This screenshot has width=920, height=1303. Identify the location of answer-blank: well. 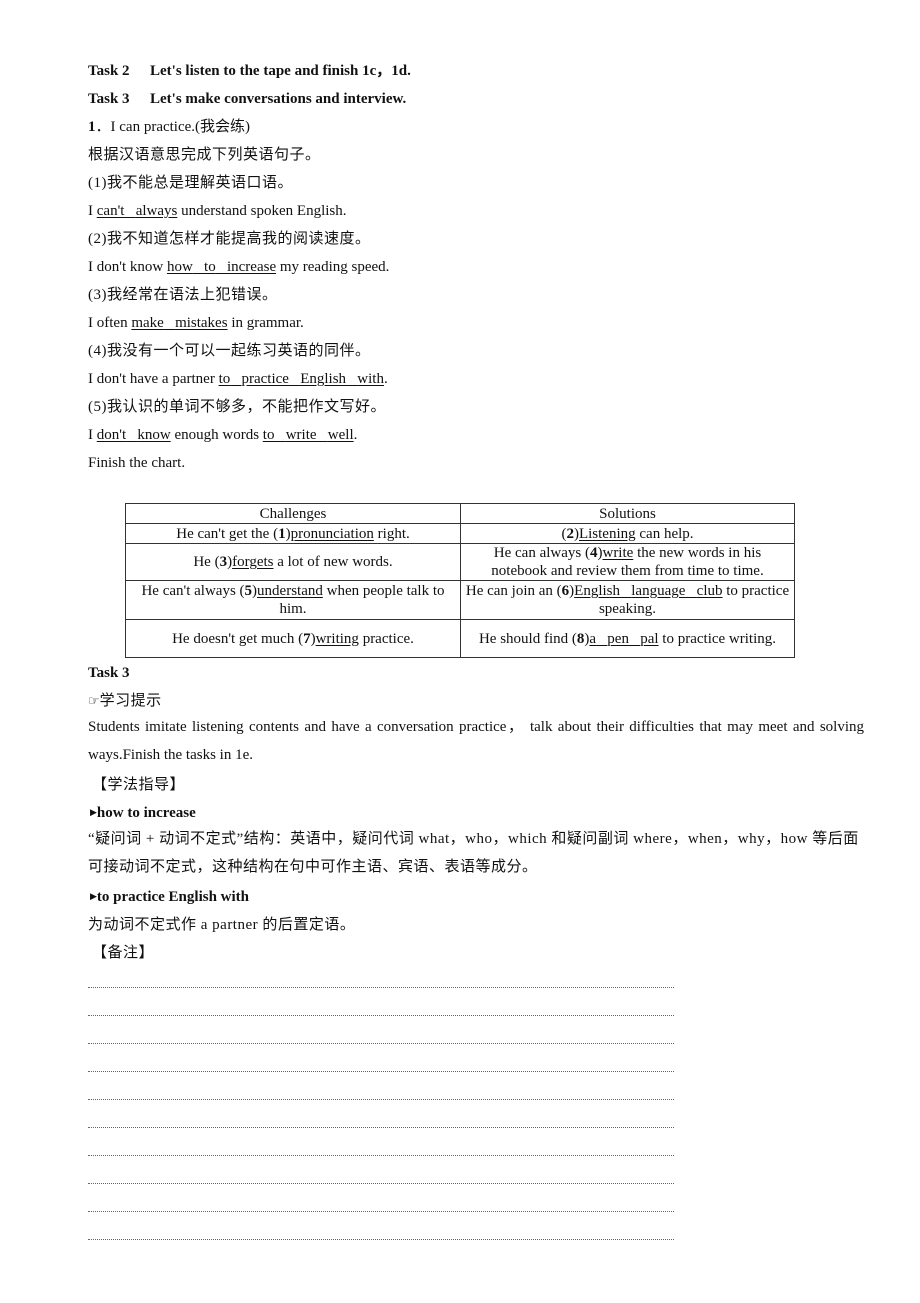
(340, 435).